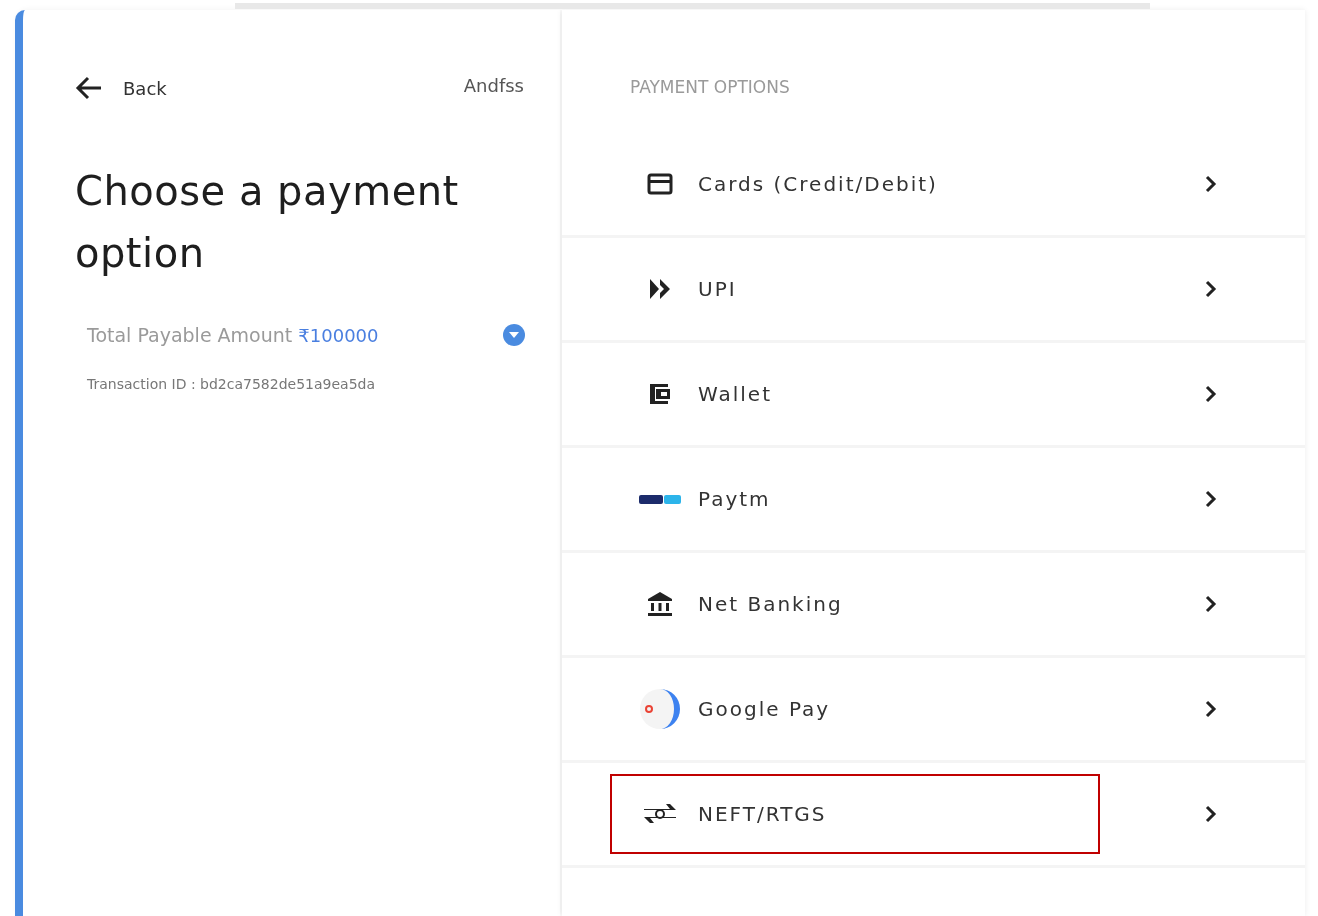  Describe the element at coordinates (267, 222) in the screenshot. I see `page-title: Choose a payment option` at that location.